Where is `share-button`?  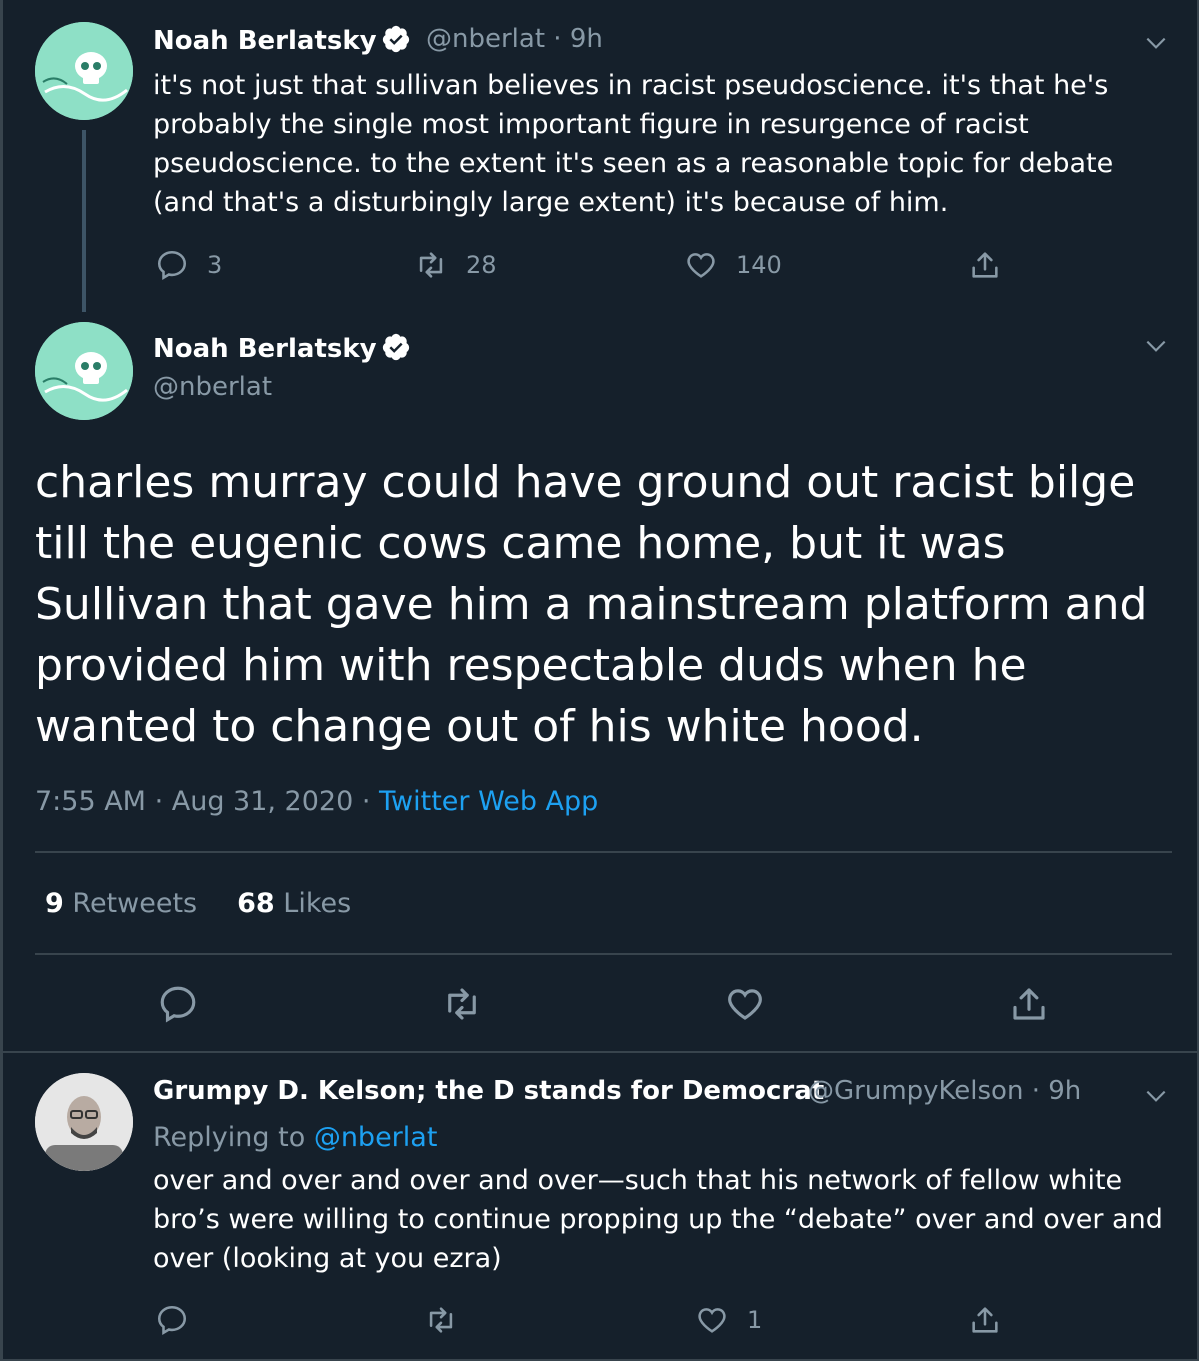
share-button is located at coordinates (985, 265).